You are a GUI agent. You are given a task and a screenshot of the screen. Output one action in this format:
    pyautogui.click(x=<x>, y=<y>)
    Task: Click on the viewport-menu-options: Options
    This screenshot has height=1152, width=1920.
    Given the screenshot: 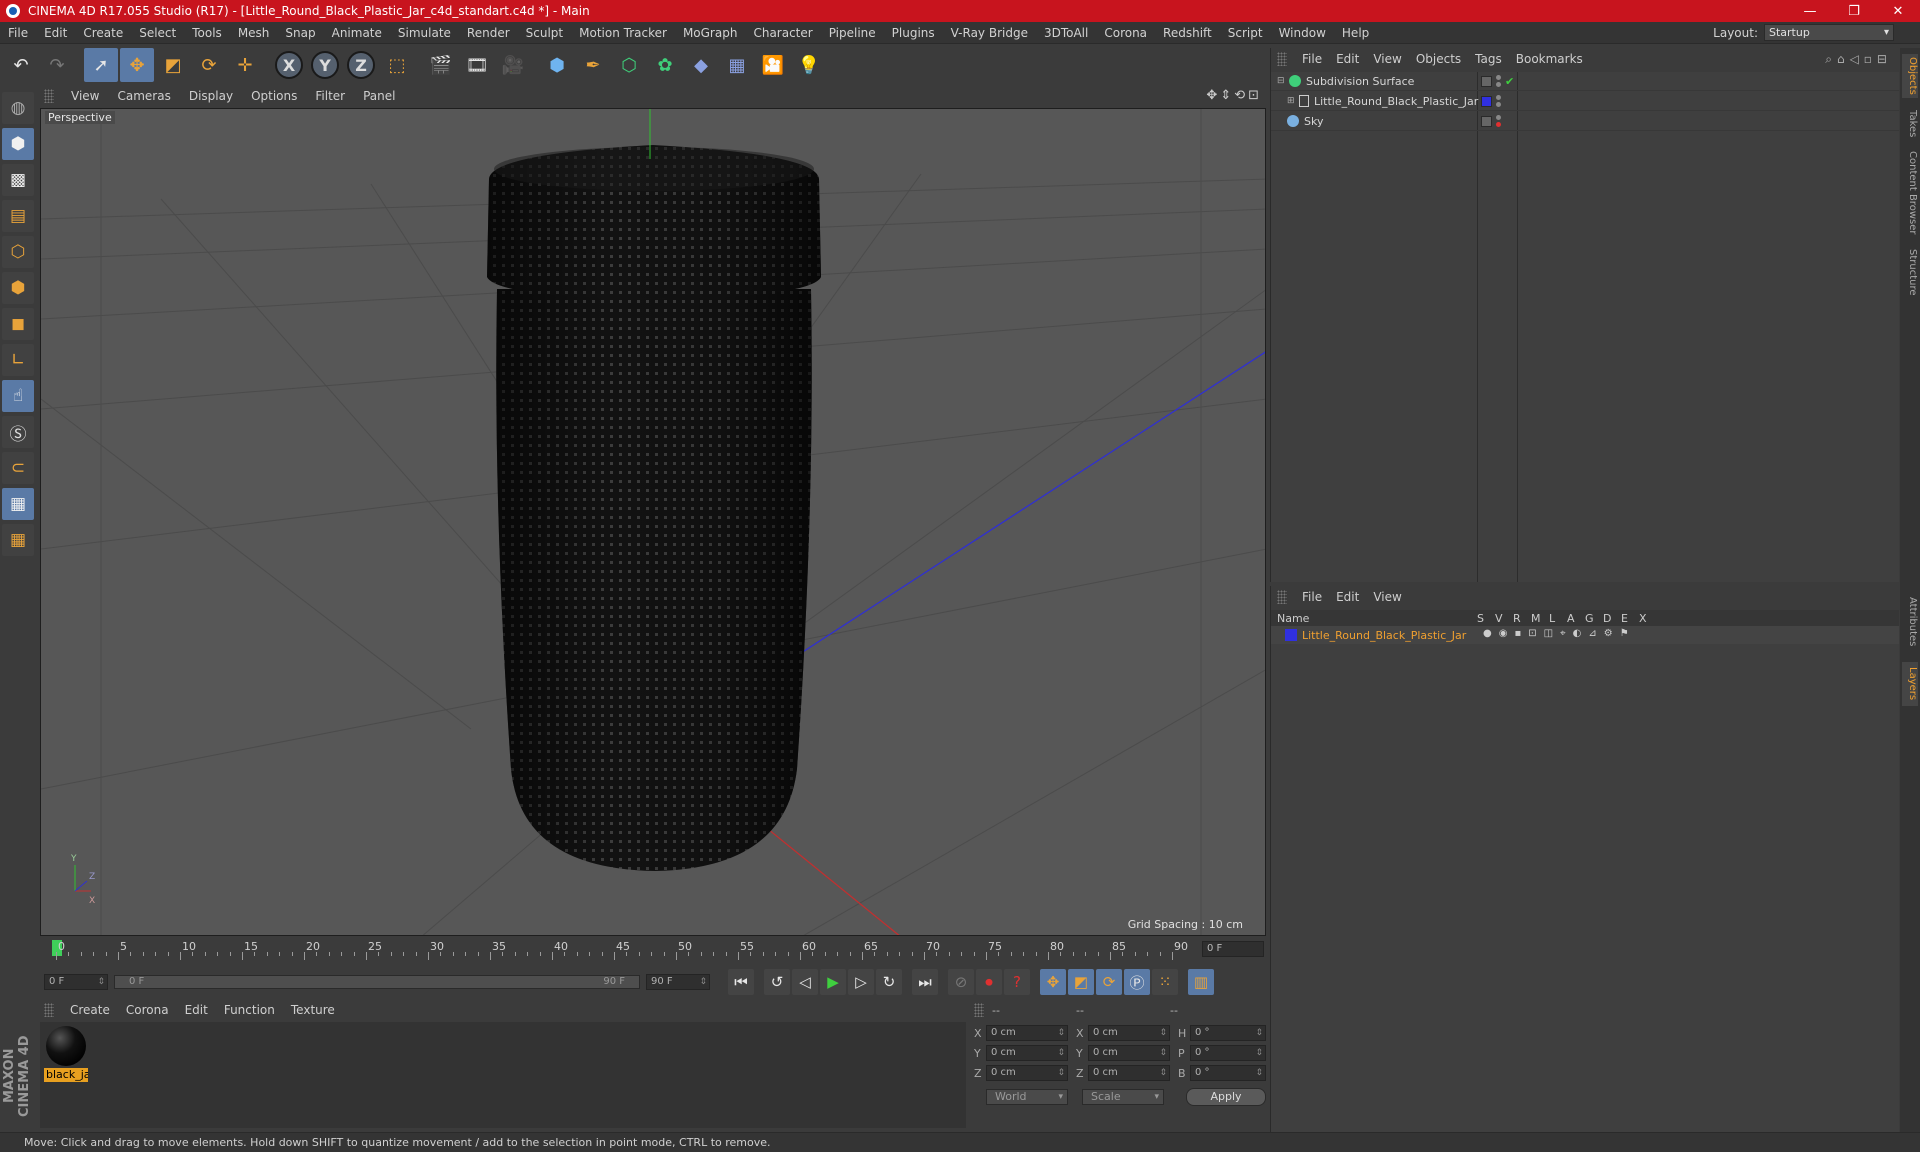 What is the action you would take?
    pyautogui.click(x=274, y=96)
    